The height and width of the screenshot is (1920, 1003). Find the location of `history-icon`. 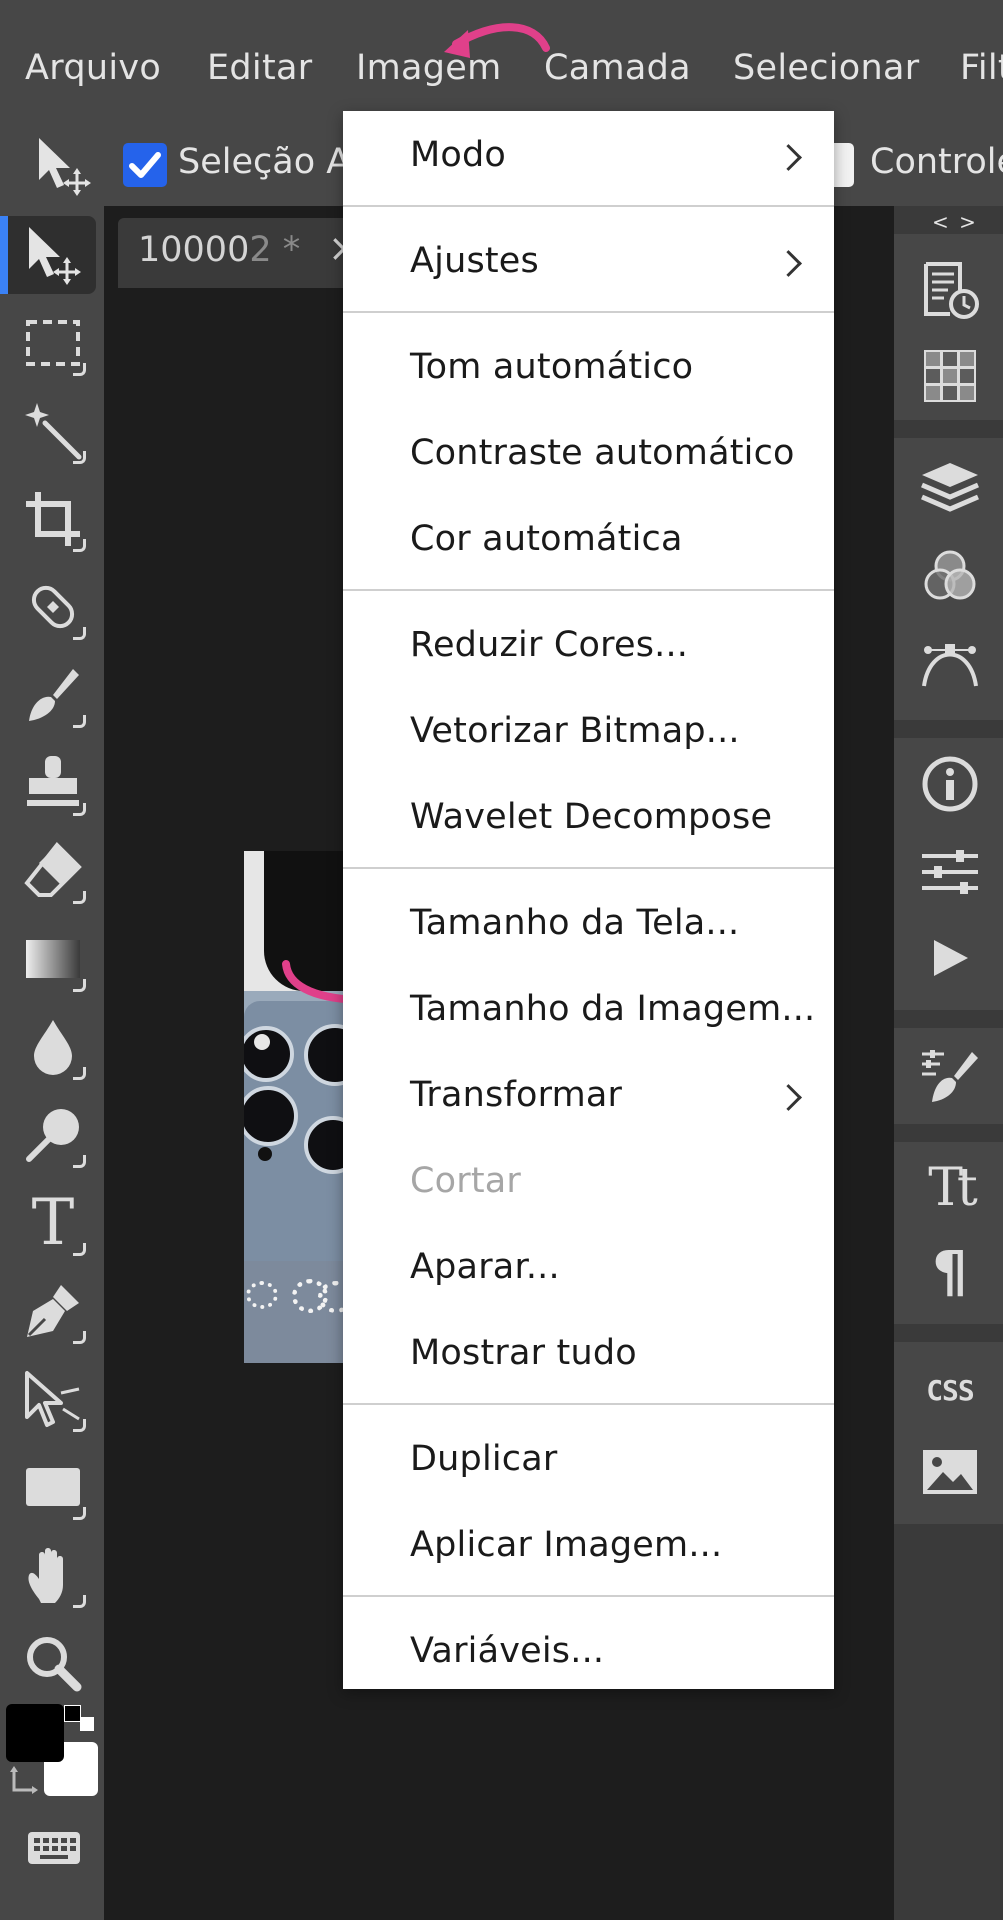

history-icon is located at coordinates (950, 290).